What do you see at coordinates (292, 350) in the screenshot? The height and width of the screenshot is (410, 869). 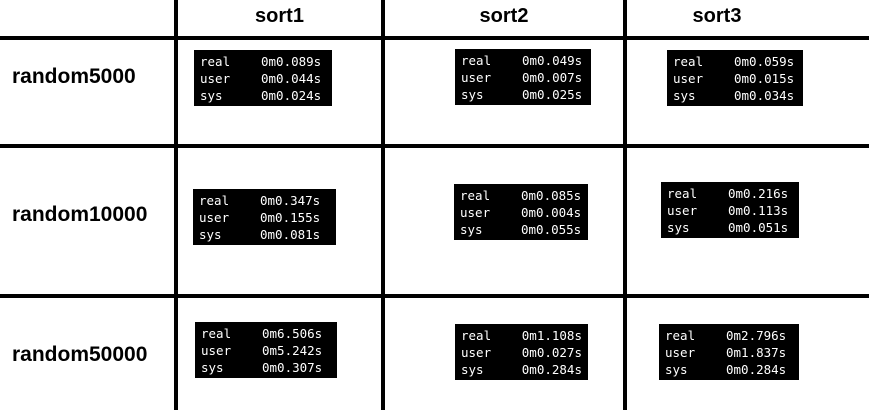 I see `user-value: 0m5.242s` at bounding box center [292, 350].